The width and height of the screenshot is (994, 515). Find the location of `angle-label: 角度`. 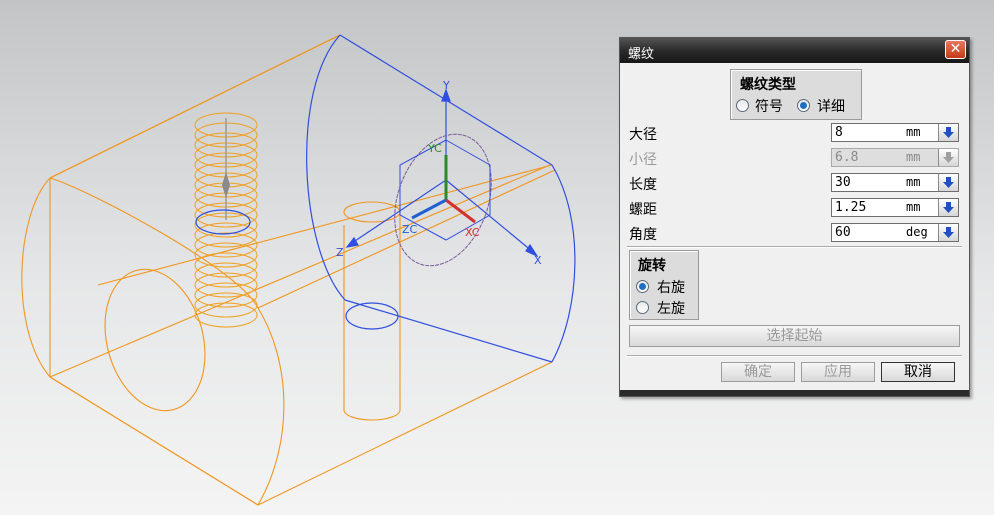

angle-label: 角度 is located at coordinates (643, 235).